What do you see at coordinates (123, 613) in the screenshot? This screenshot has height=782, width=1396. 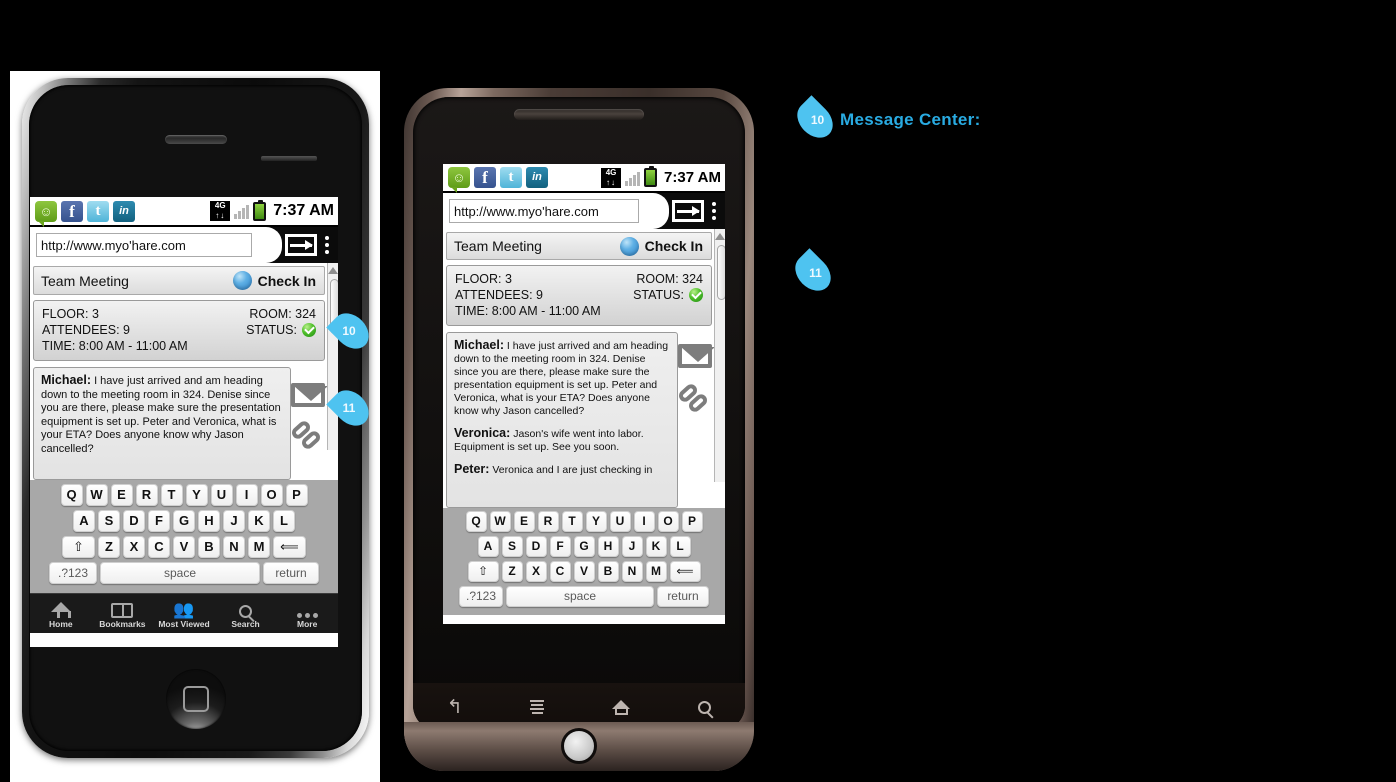 I see `tab-bookmarks: Bookmarks` at bounding box center [123, 613].